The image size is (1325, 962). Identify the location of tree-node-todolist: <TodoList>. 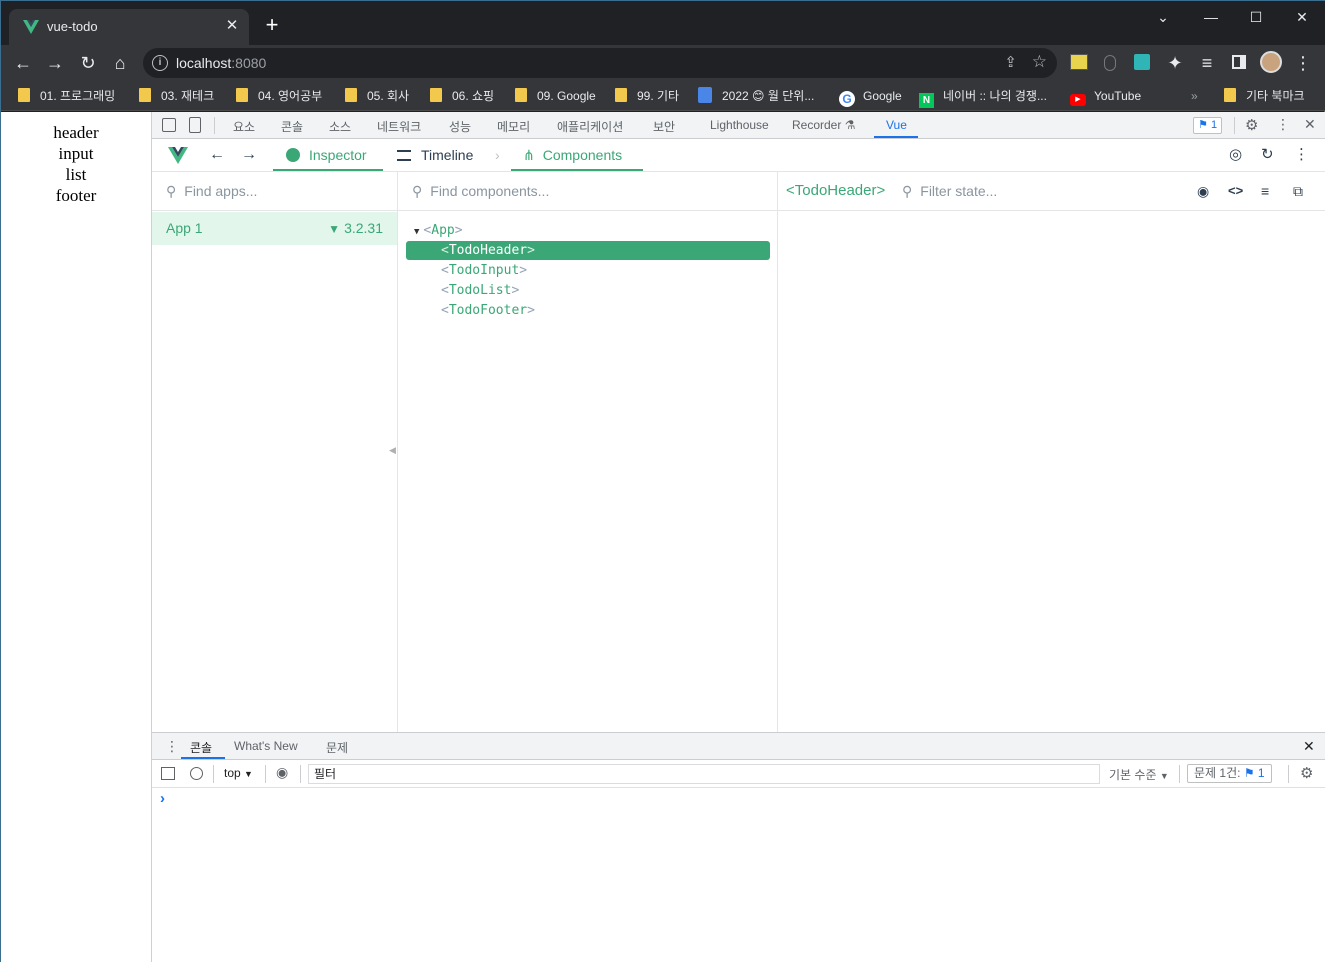
(480, 290).